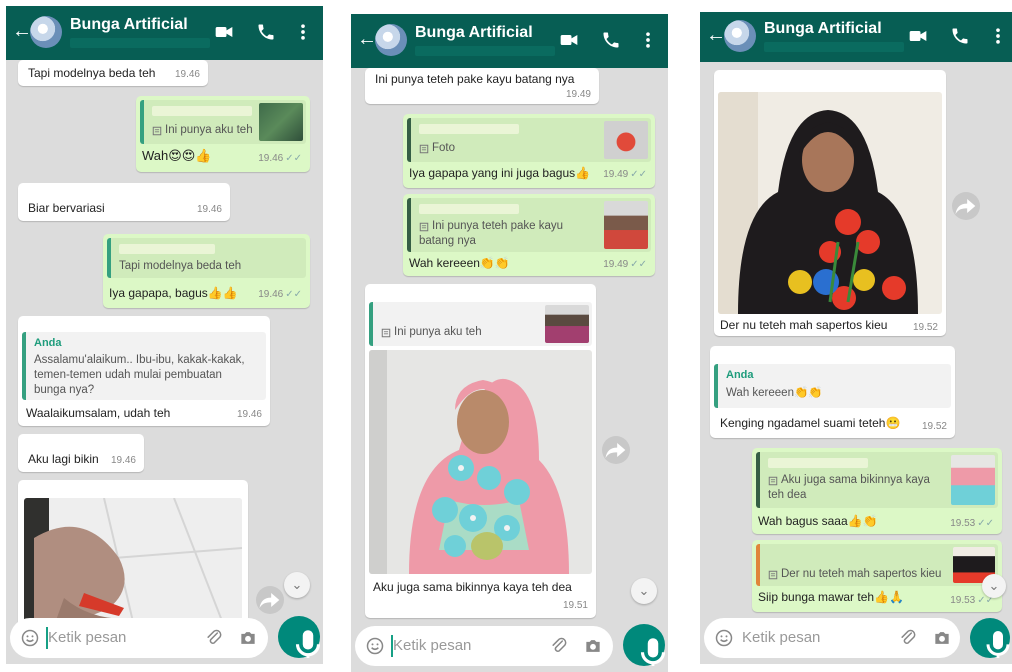  What do you see at coordinates (529, 225) in the screenshot?
I see `reply-quote: Ini punya teteh pake kayu batang nya` at bounding box center [529, 225].